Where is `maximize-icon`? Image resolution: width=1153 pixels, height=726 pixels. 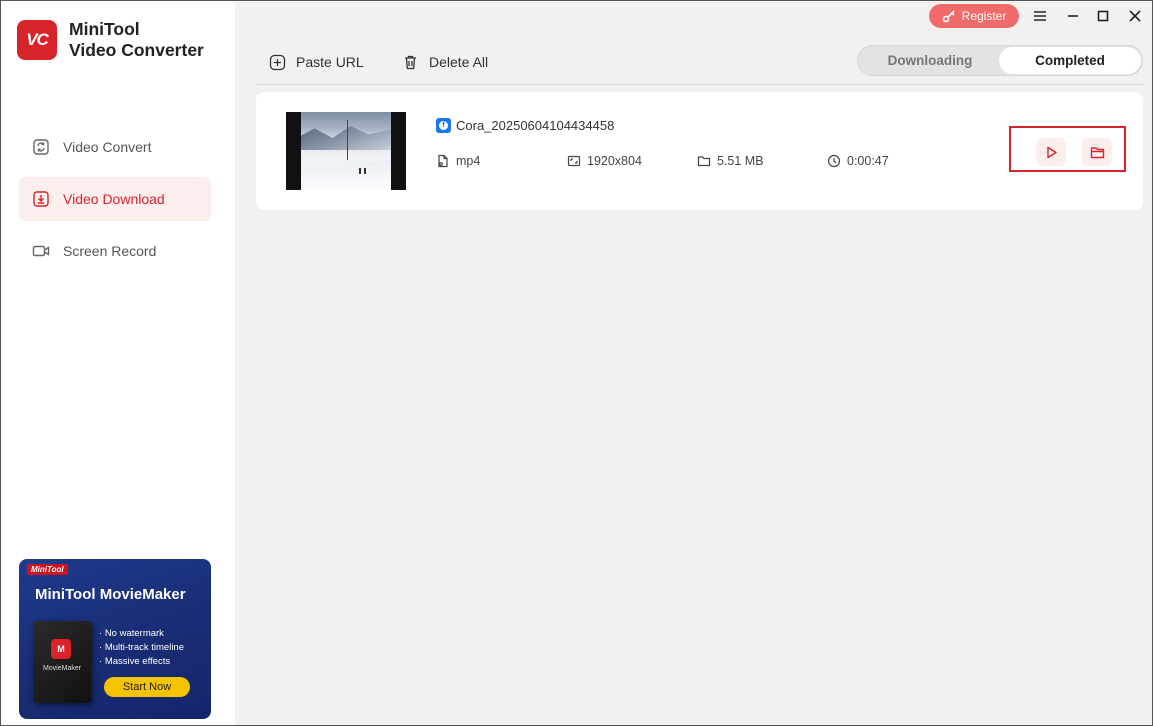
maximize-icon is located at coordinates (1103, 16).